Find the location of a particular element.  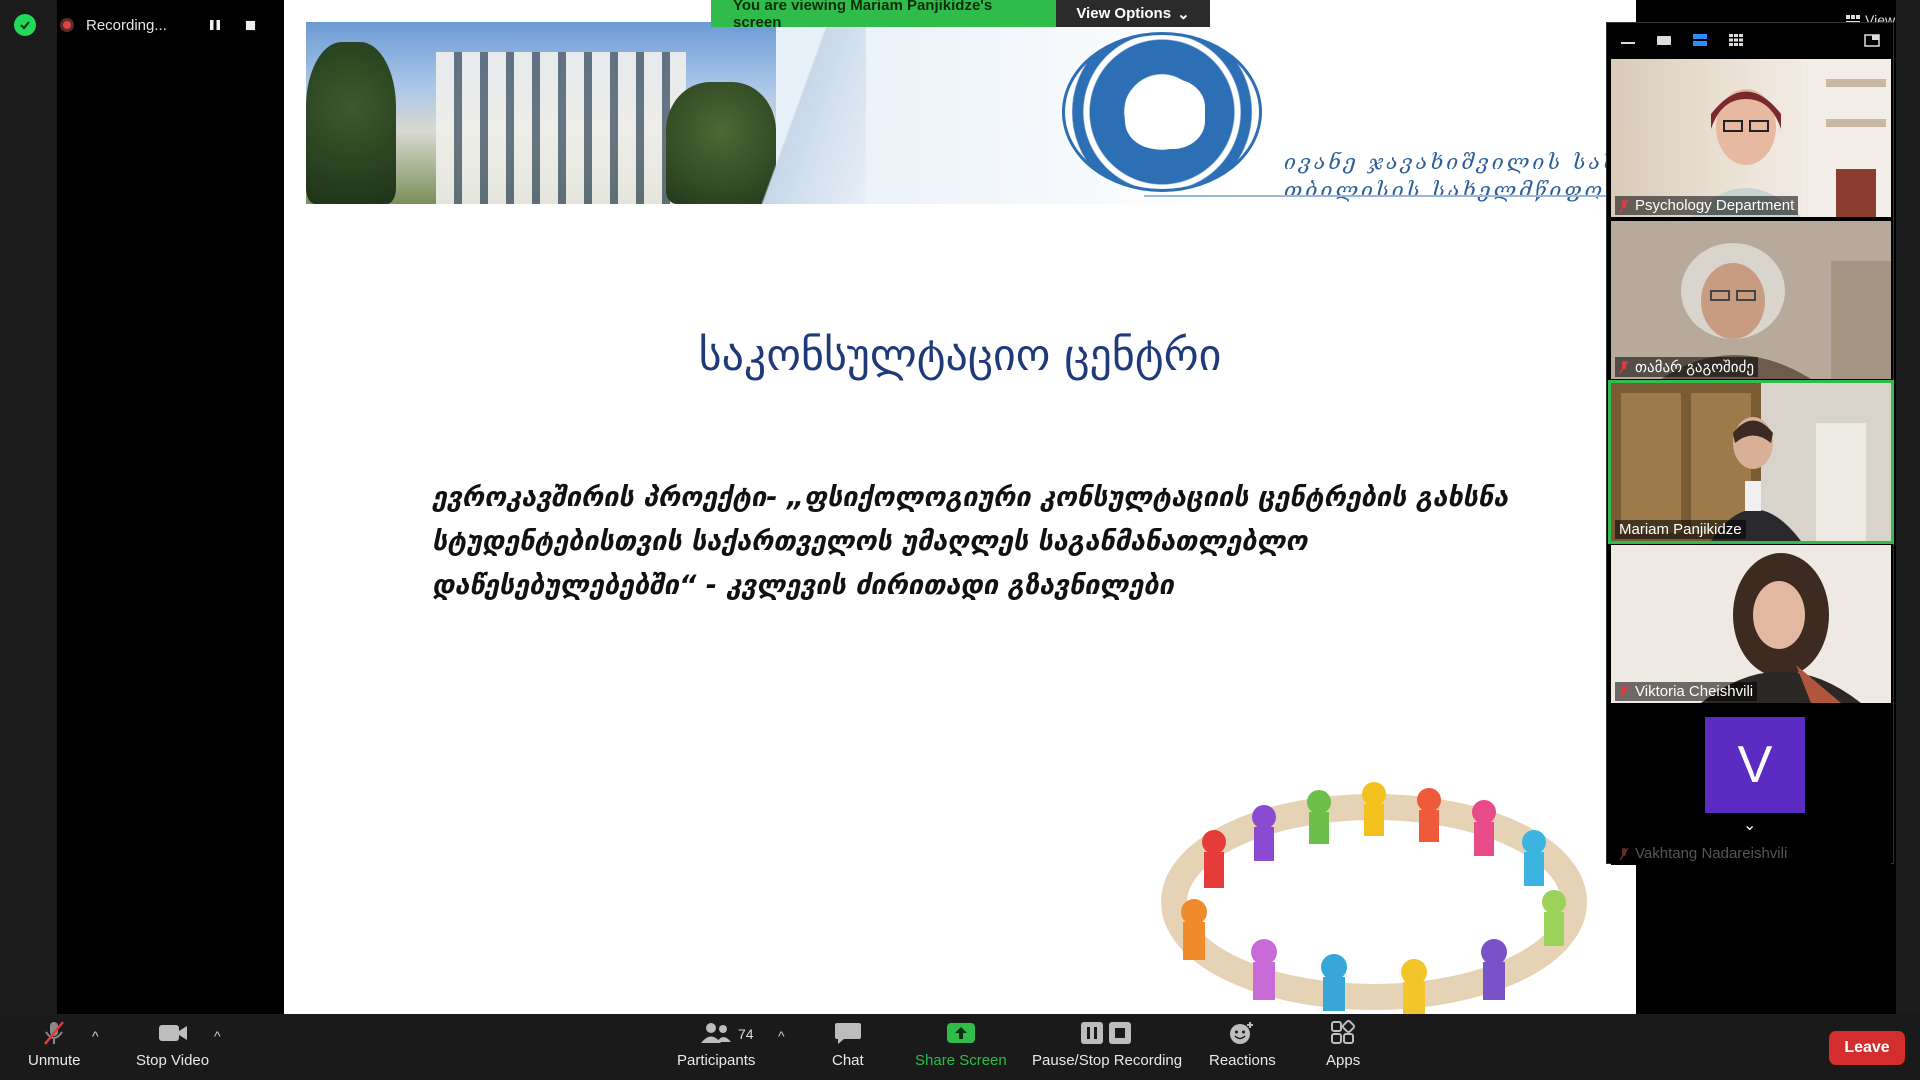

gallery-toolbar is located at coordinates (1750, 40).